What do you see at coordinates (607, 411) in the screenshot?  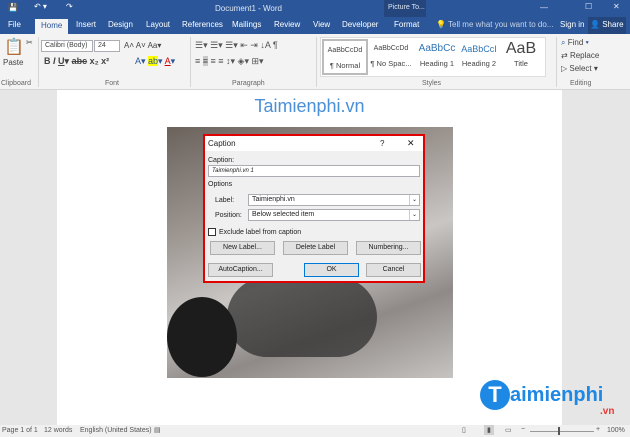 I see `watermark-suffix: .vn` at bounding box center [607, 411].